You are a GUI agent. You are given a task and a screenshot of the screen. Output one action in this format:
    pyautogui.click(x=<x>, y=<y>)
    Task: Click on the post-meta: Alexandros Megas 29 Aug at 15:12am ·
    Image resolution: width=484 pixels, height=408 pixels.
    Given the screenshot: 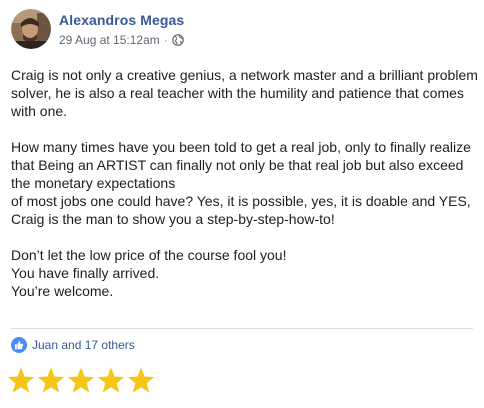 What is the action you would take?
    pyautogui.click(x=121, y=28)
    